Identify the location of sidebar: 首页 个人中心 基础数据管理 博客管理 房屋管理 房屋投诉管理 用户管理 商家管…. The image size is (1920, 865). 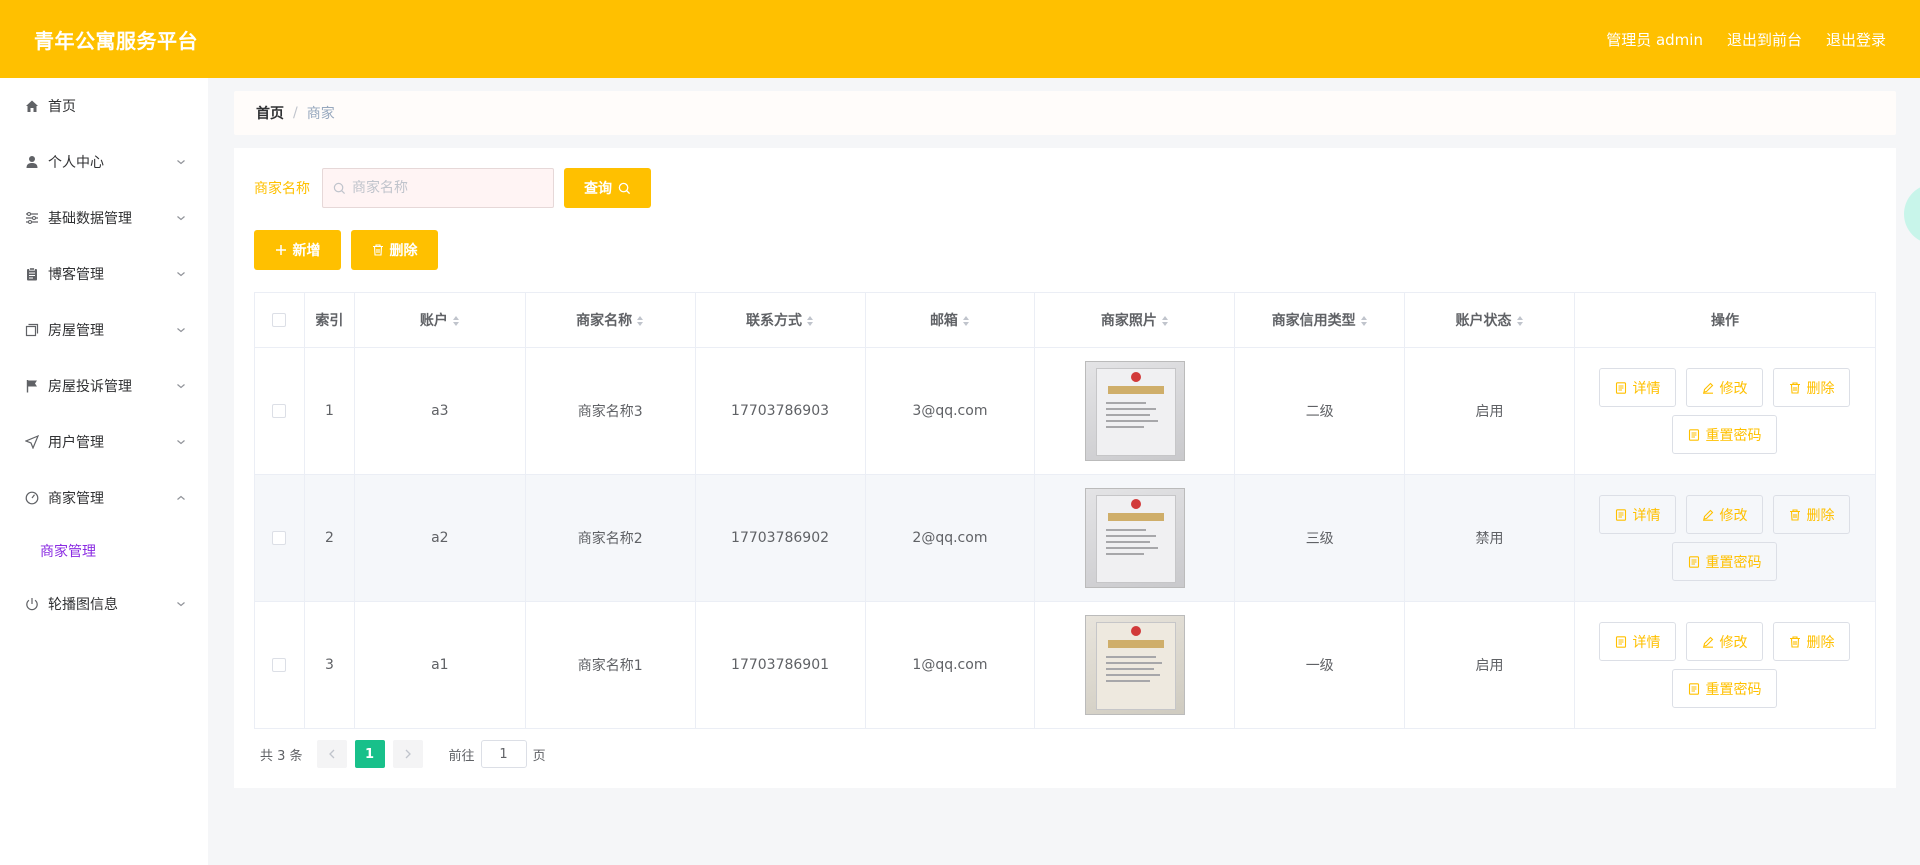
(104, 471).